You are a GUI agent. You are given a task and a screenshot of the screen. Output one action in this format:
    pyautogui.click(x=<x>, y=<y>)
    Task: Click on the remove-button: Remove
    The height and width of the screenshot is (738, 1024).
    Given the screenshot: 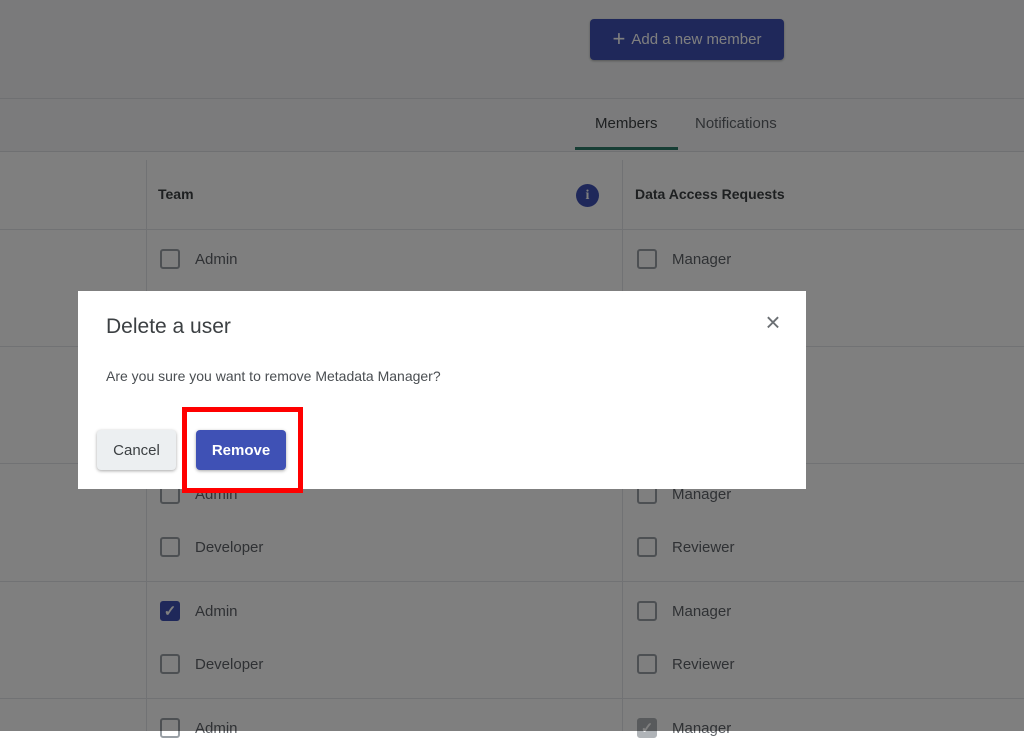 What is the action you would take?
    pyautogui.click(x=241, y=450)
    